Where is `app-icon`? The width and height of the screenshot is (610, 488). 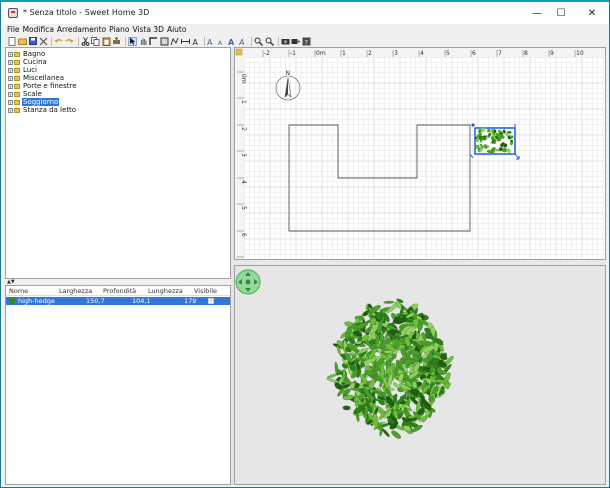 app-icon is located at coordinates (13, 13).